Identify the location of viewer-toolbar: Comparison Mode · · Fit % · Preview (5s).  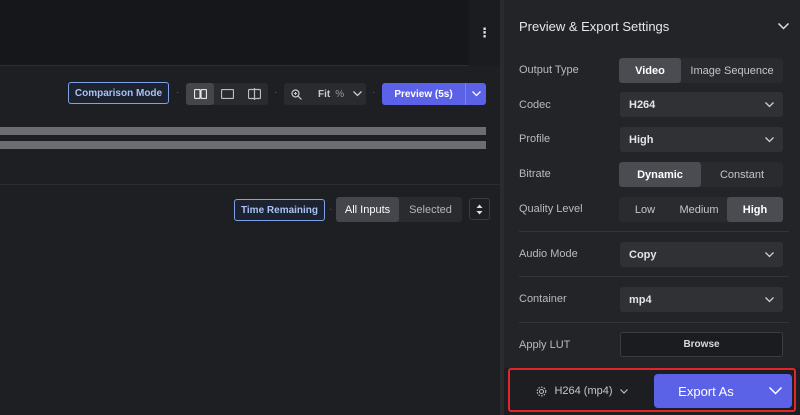
(250, 94).